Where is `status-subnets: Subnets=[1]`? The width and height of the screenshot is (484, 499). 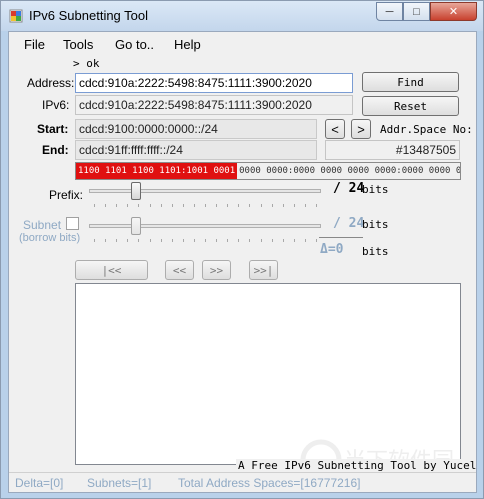
status-subnets: Subnets=[1] is located at coordinates (119, 483).